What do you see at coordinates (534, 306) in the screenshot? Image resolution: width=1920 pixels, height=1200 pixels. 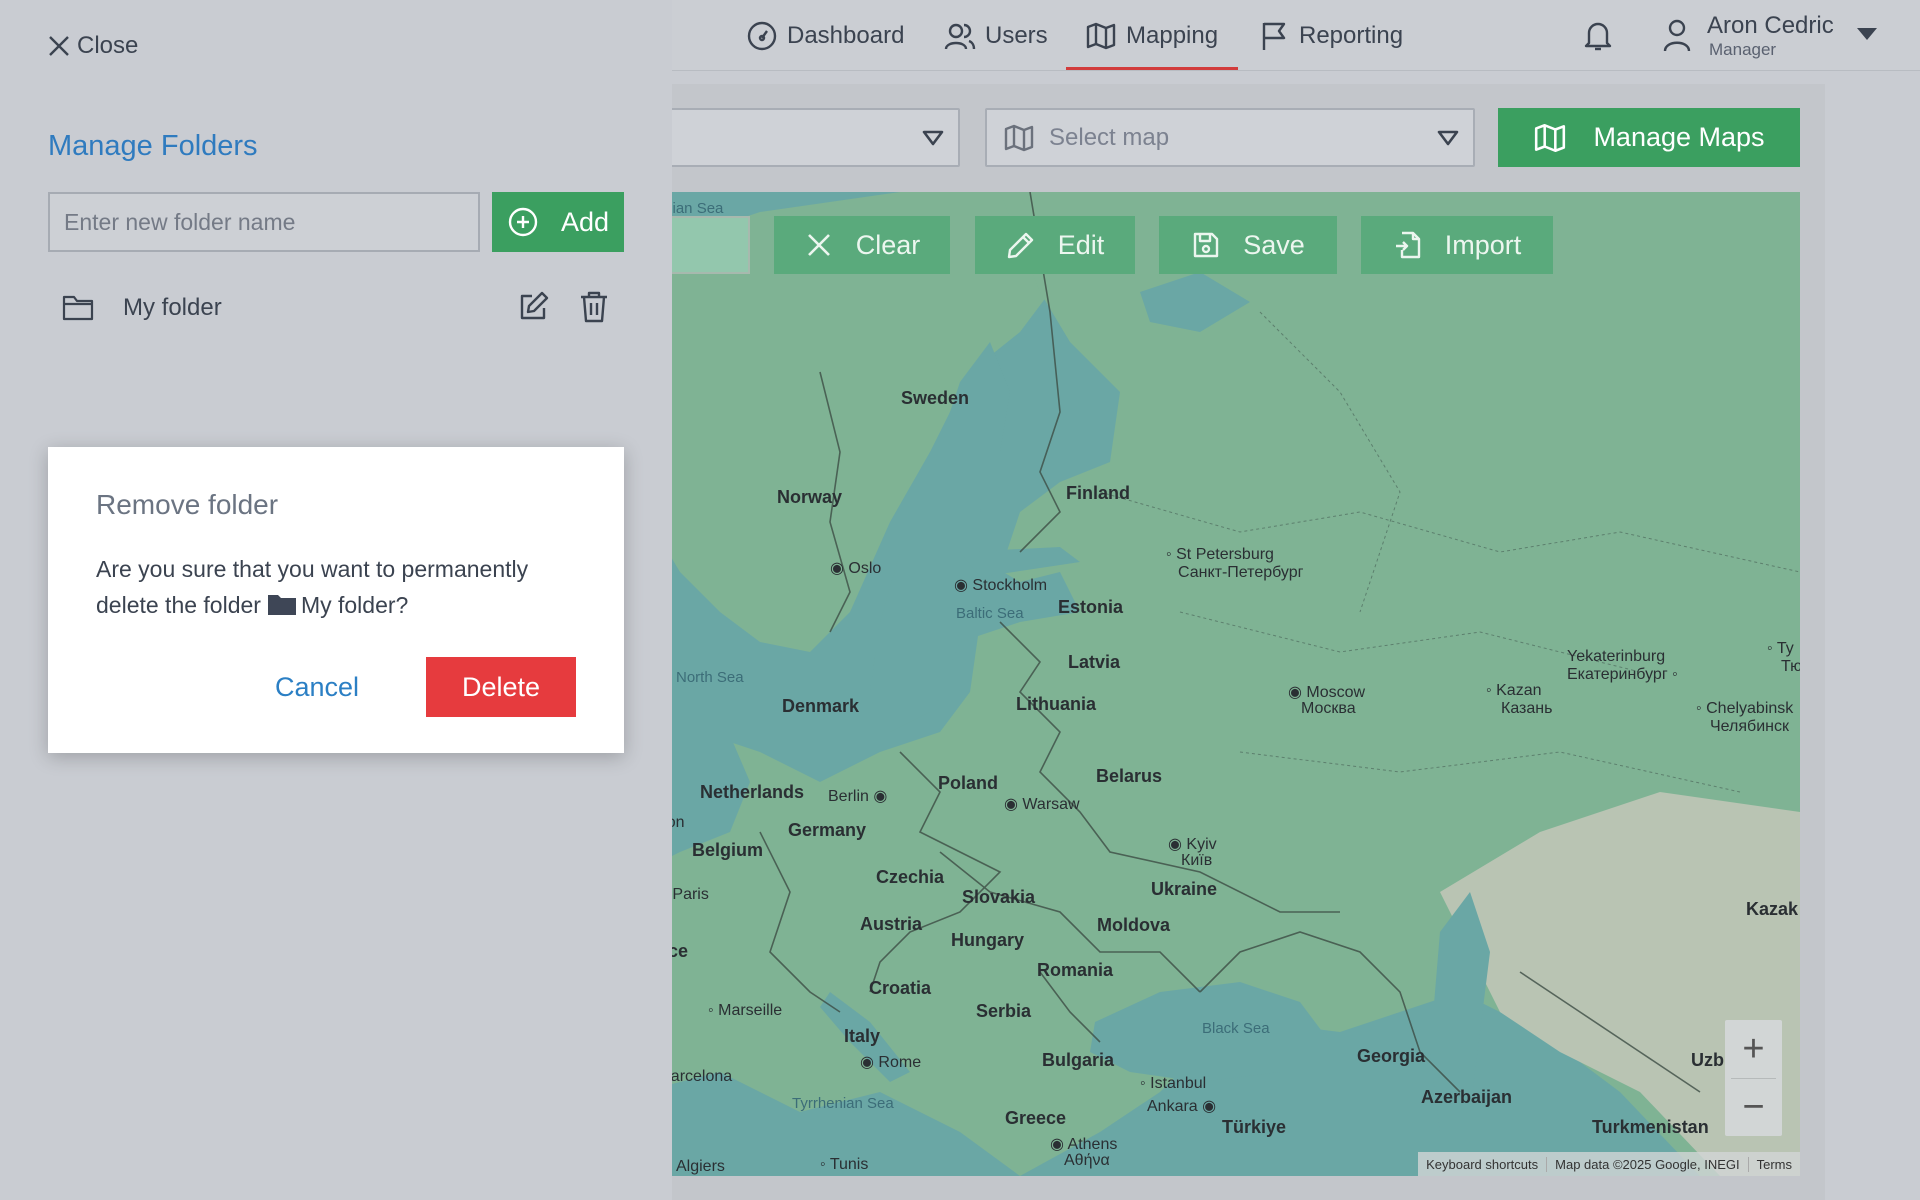 I see `edit-icon` at bounding box center [534, 306].